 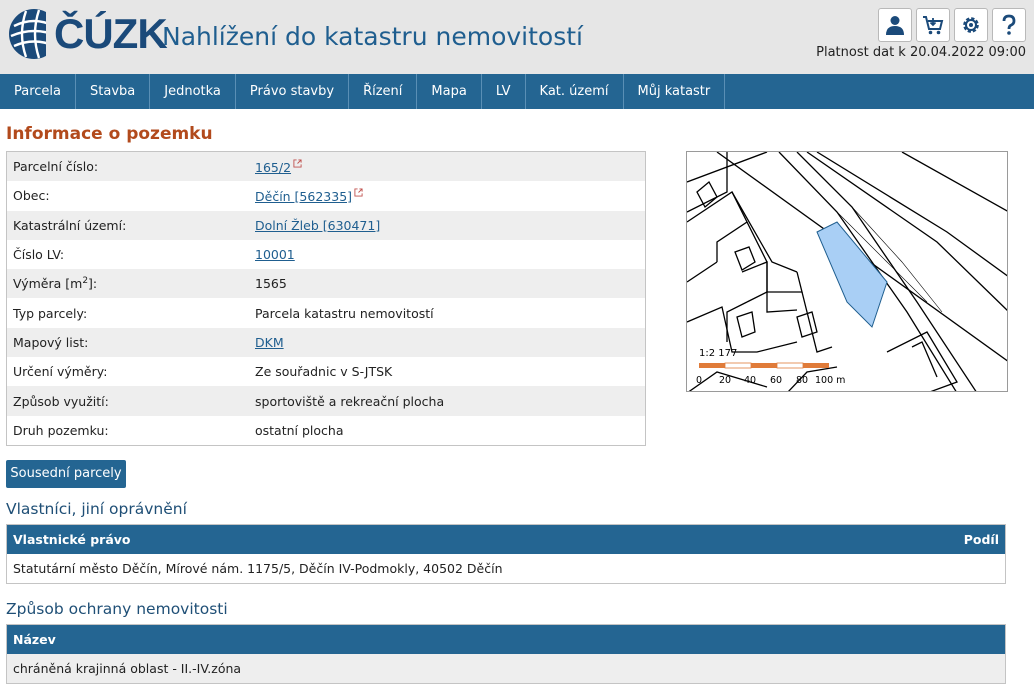 What do you see at coordinates (299, 430) in the screenshot?
I see `land-type-value: ostatní plocha` at bounding box center [299, 430].